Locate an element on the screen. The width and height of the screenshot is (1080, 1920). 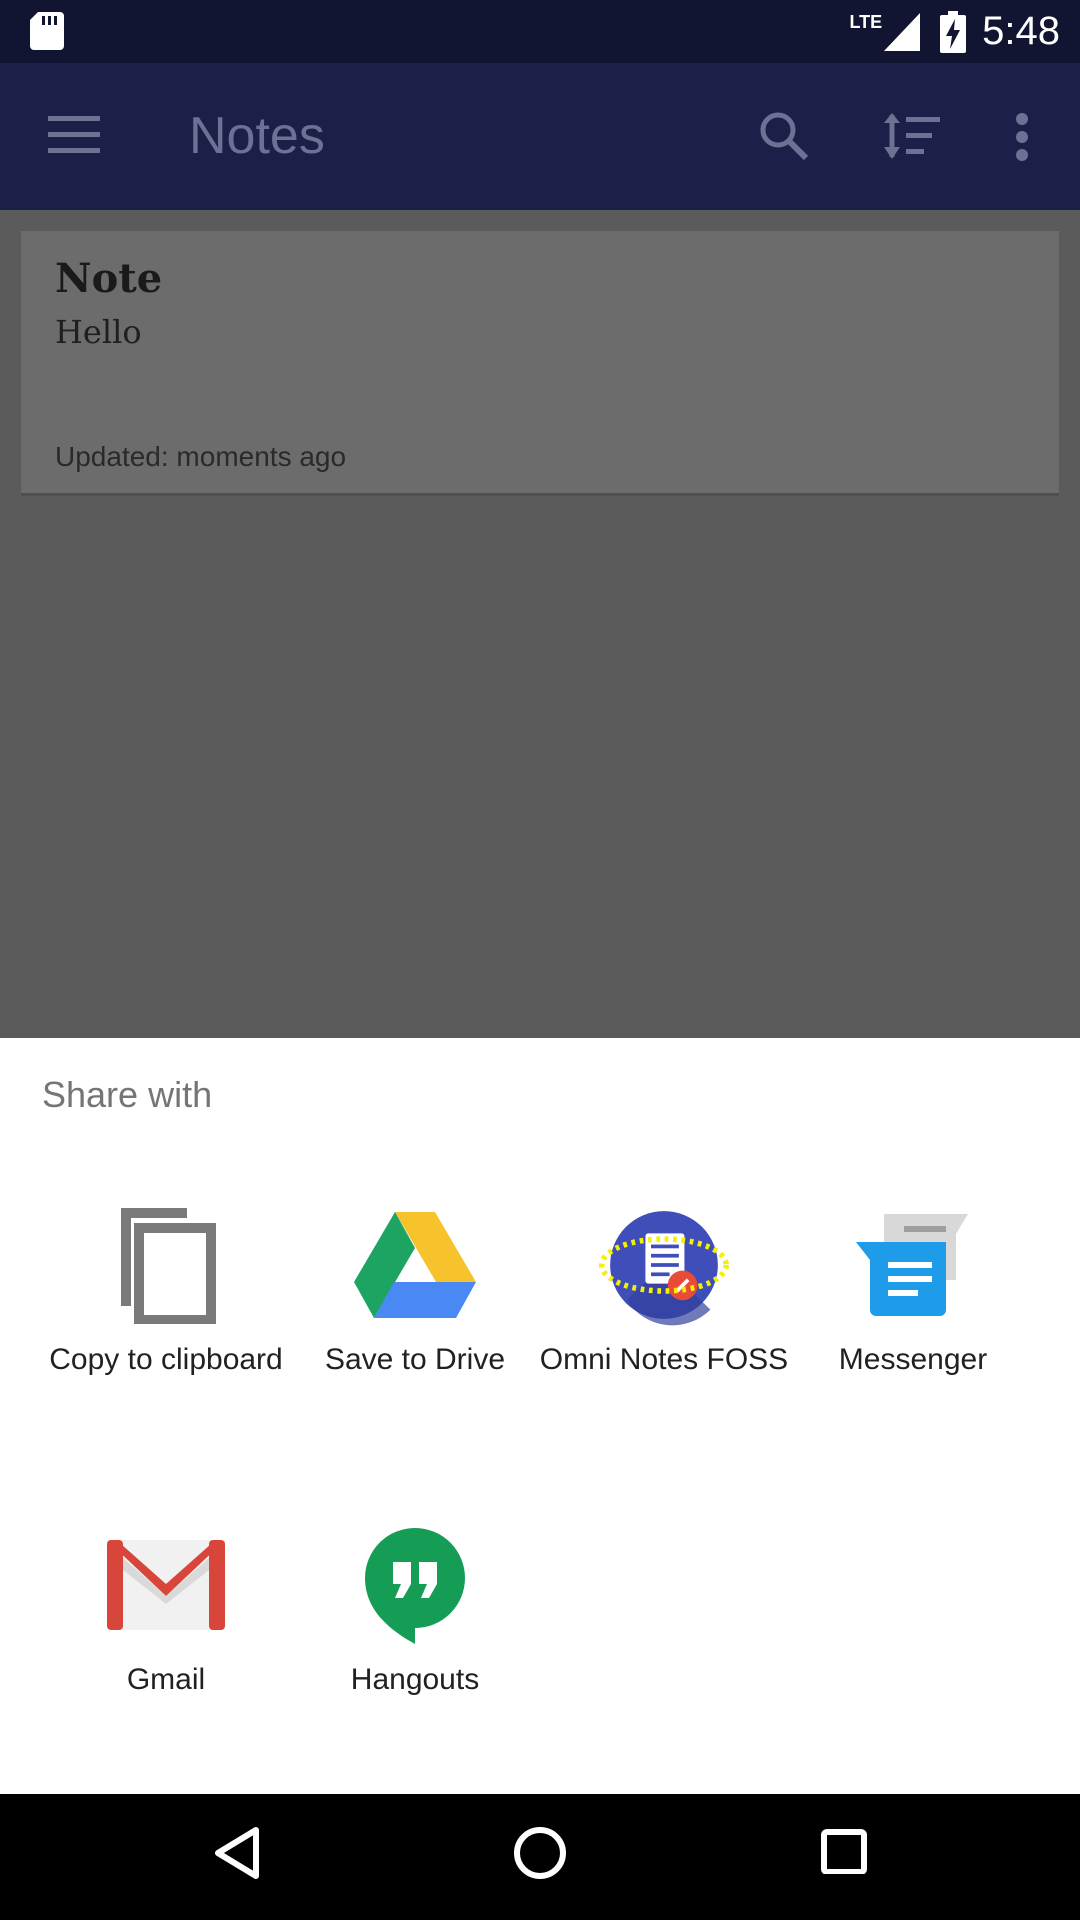
share-app-drive: Save to Drive is located at coordinates (415, 1325).